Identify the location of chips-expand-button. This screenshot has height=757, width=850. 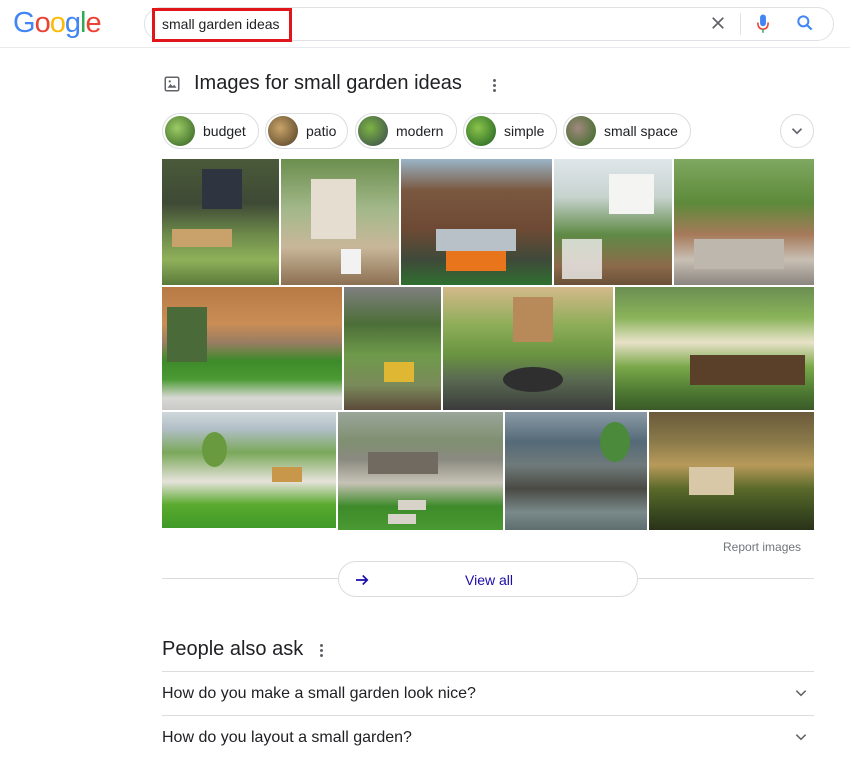
(797, 131).